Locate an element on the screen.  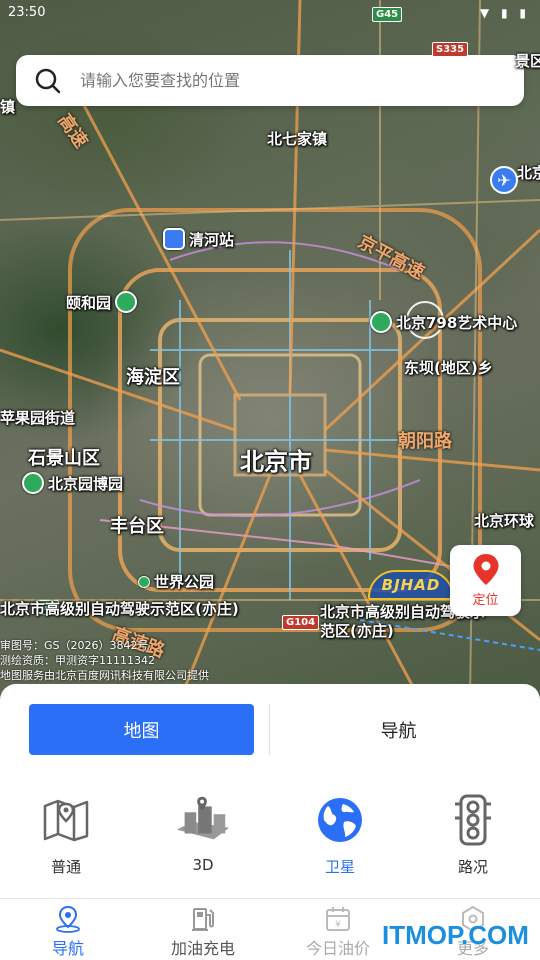
locate-button: 定位 is located at coordinates (485, 580).